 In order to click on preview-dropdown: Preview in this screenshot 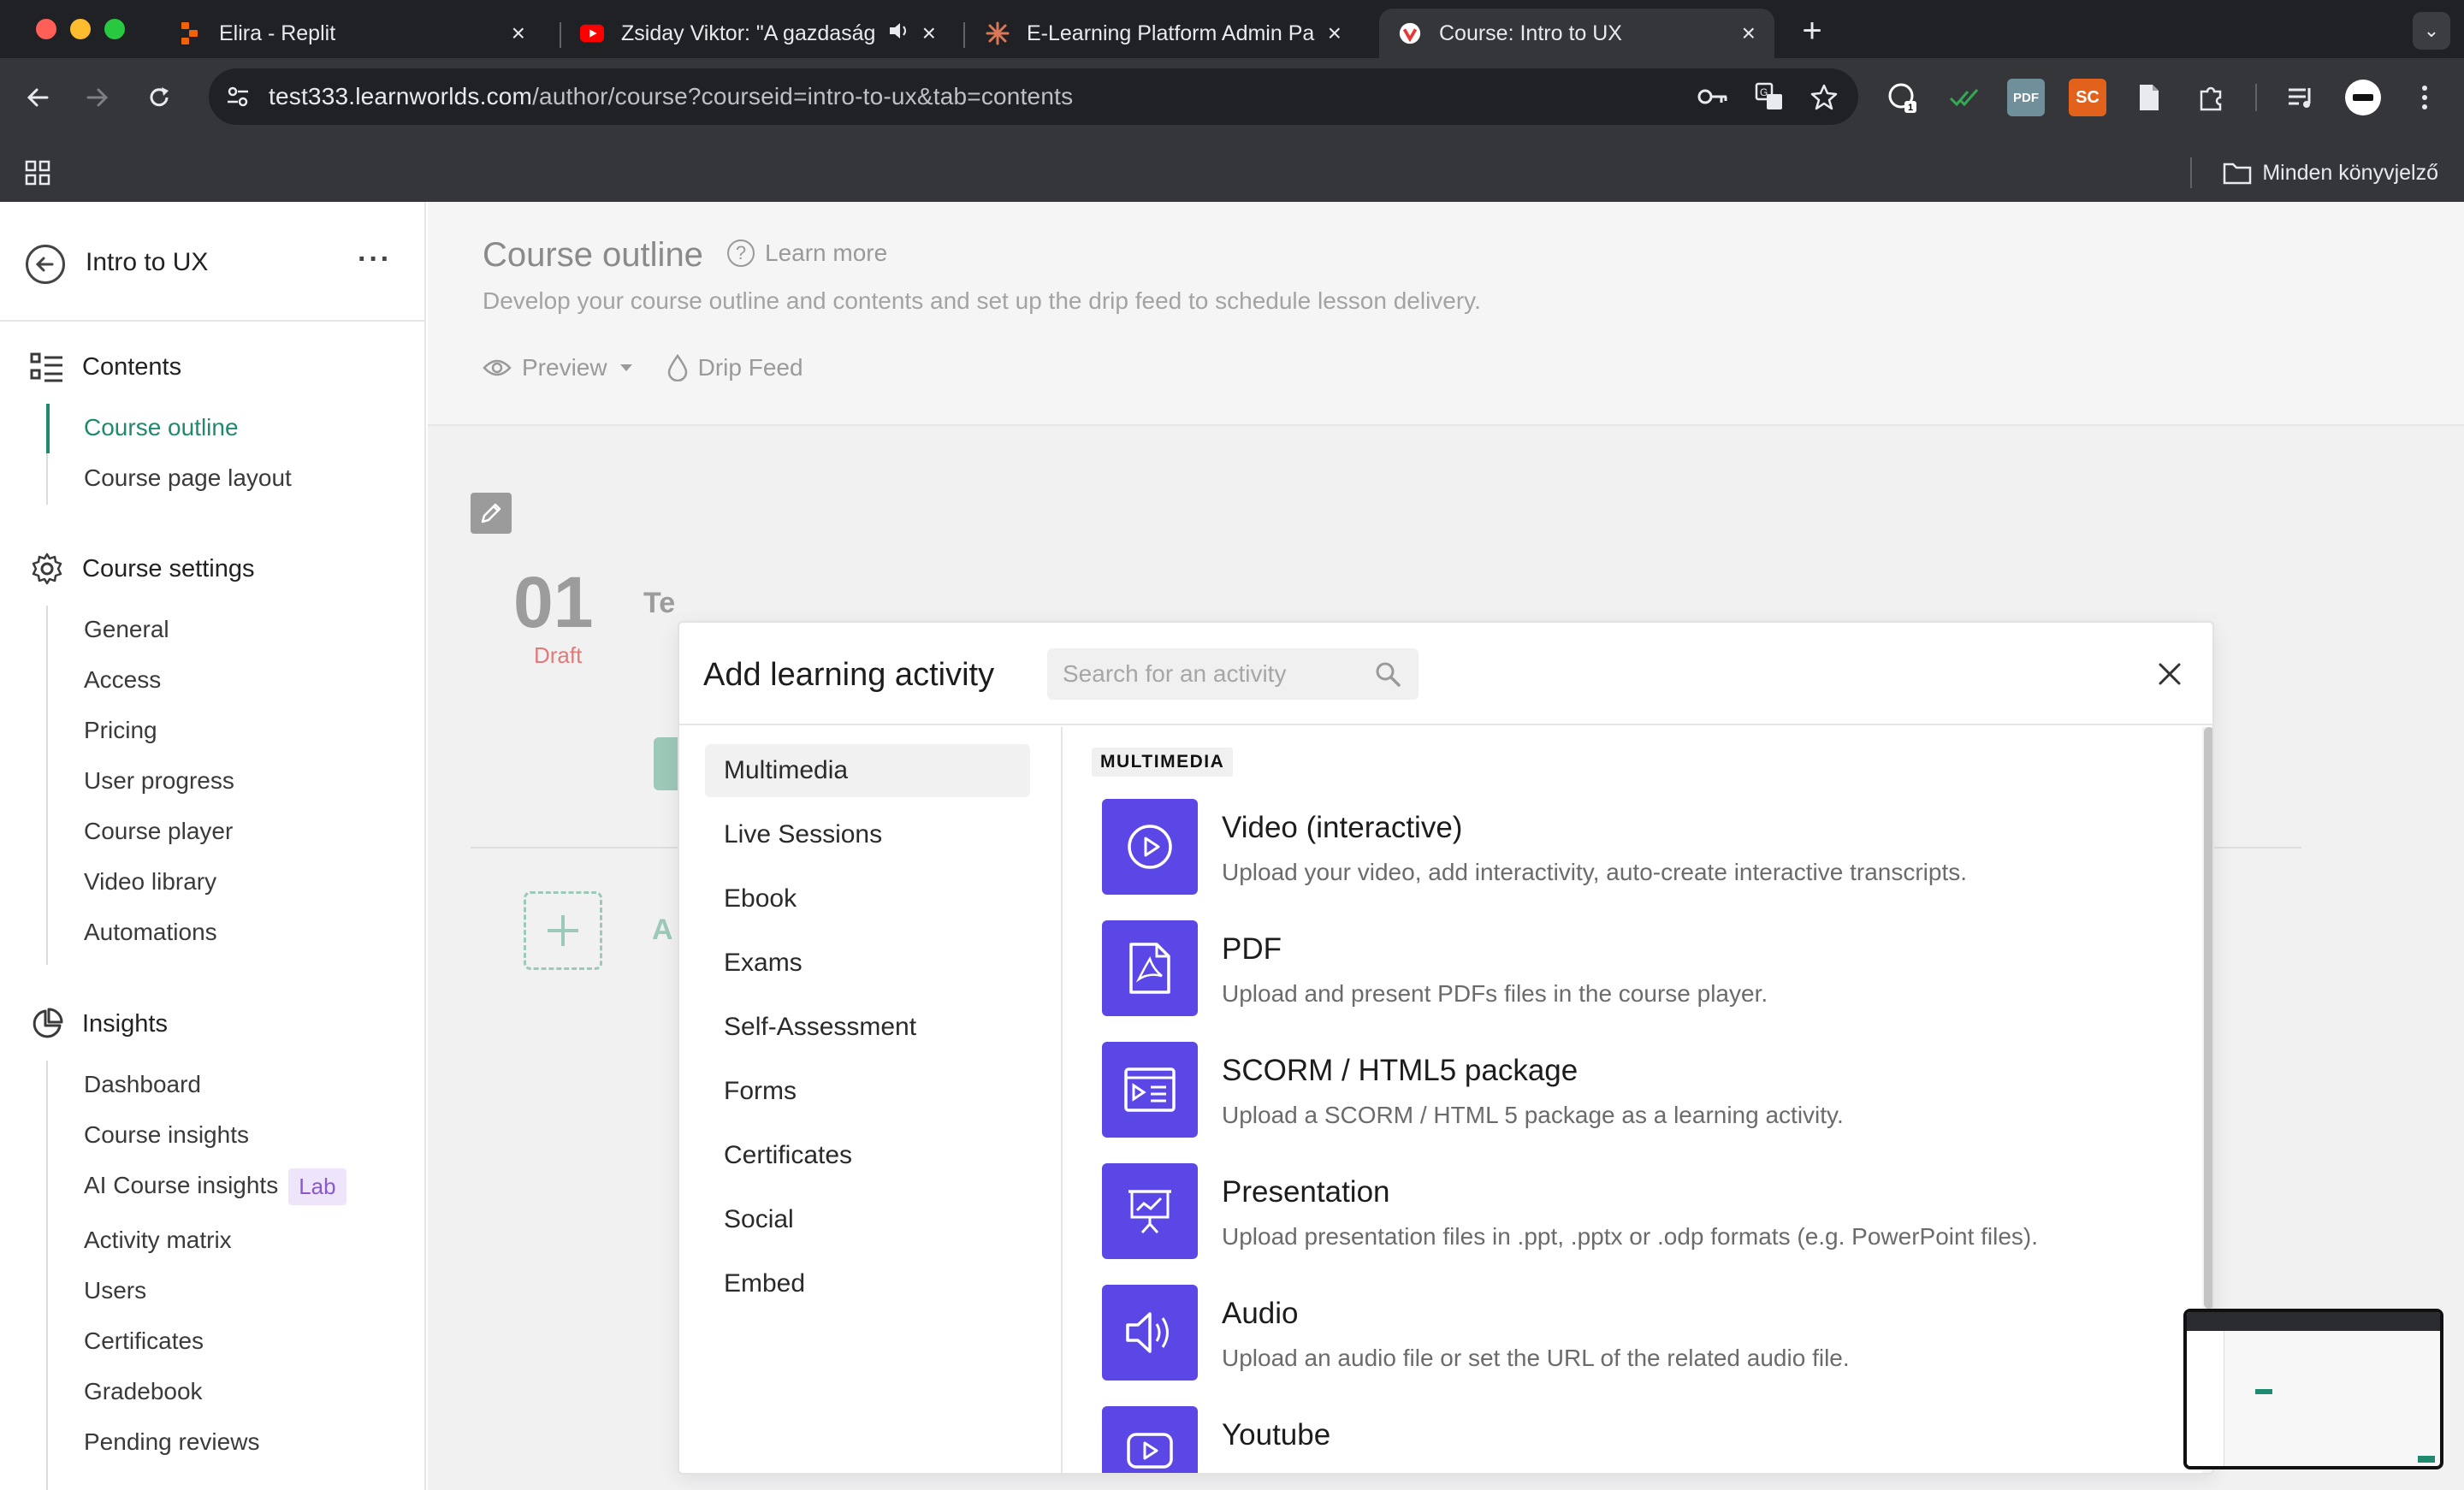, I will do `click(558, 368)`.